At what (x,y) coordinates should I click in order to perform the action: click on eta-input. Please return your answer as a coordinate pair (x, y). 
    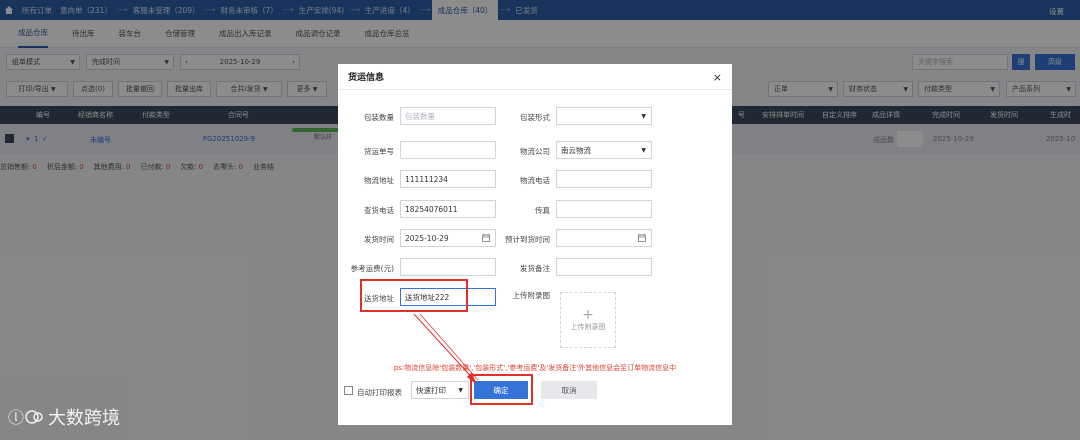
    Looking at the image, I should click on (604, 238).